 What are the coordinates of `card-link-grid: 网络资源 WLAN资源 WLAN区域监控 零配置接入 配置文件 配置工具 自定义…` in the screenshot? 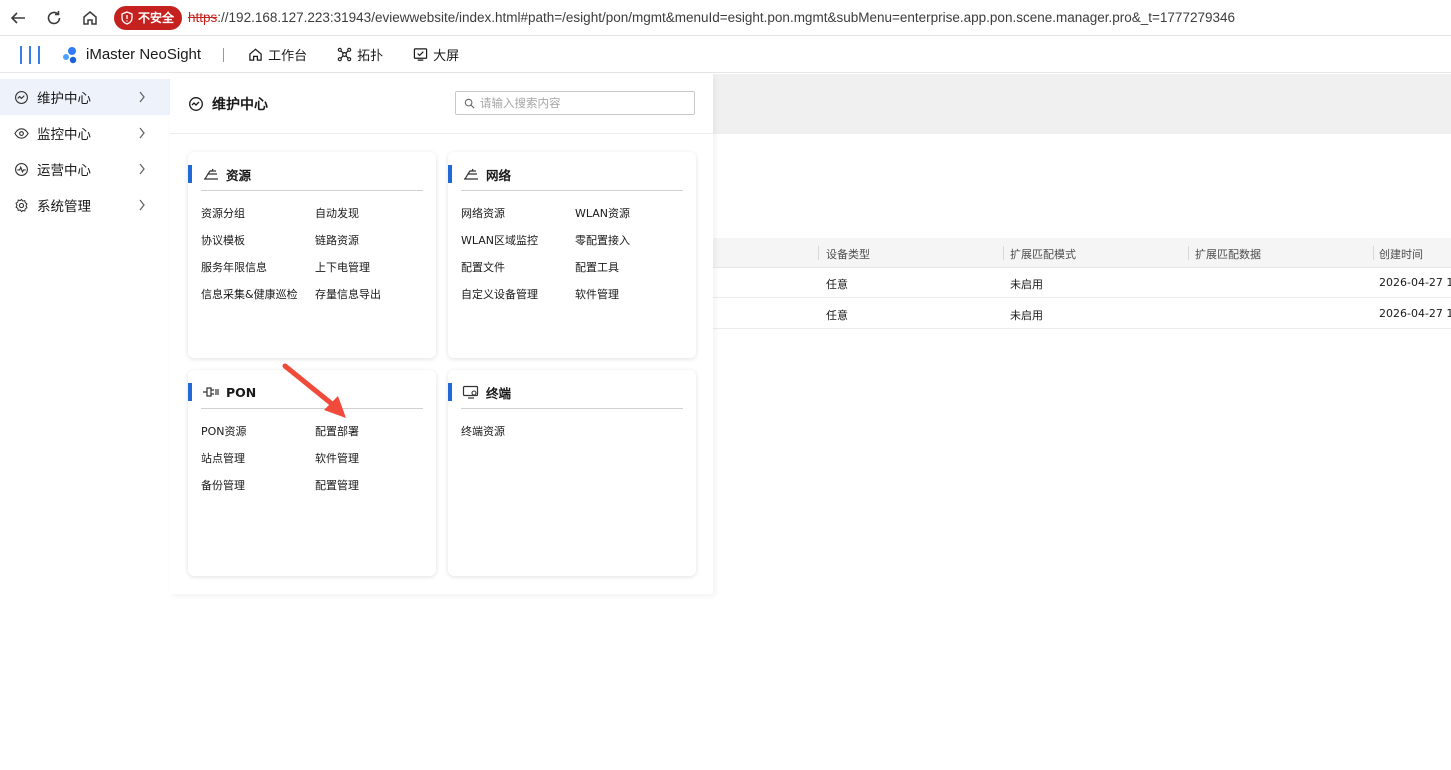 It's located at (576, 254).